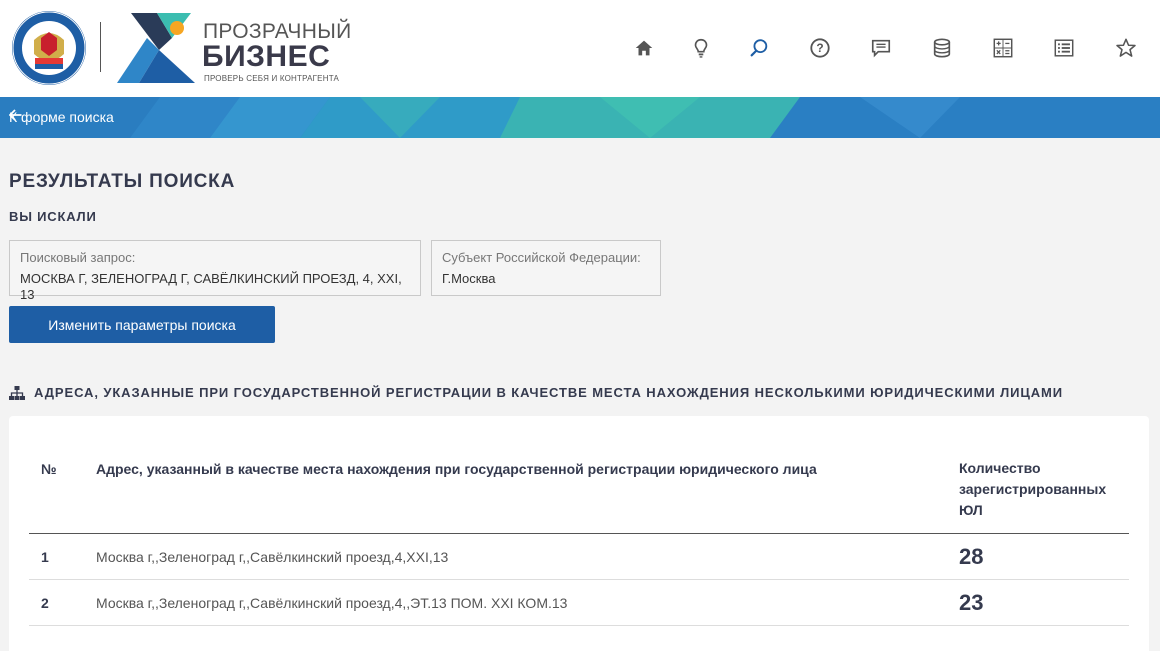 This screenshot has width=1160, height=651. I want to click on page-banner: К форме поиска, so click(580, 117).